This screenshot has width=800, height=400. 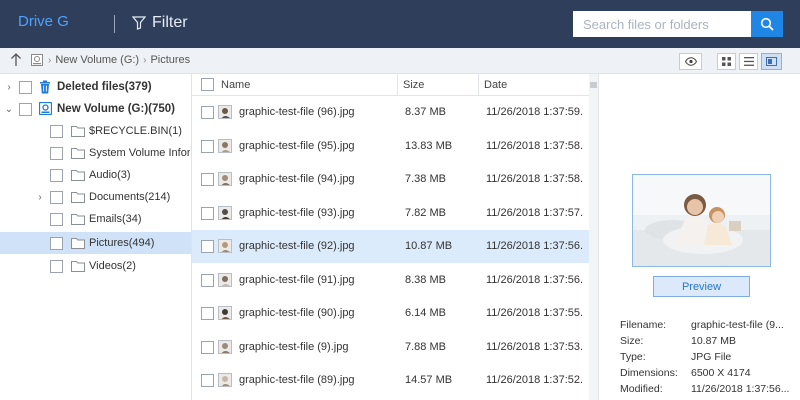 What do you see at coordinates (535, 380) in the screenshot?
I see `file-date: 11/26/2018 1:37:52.` at bounding box center [535, 380].